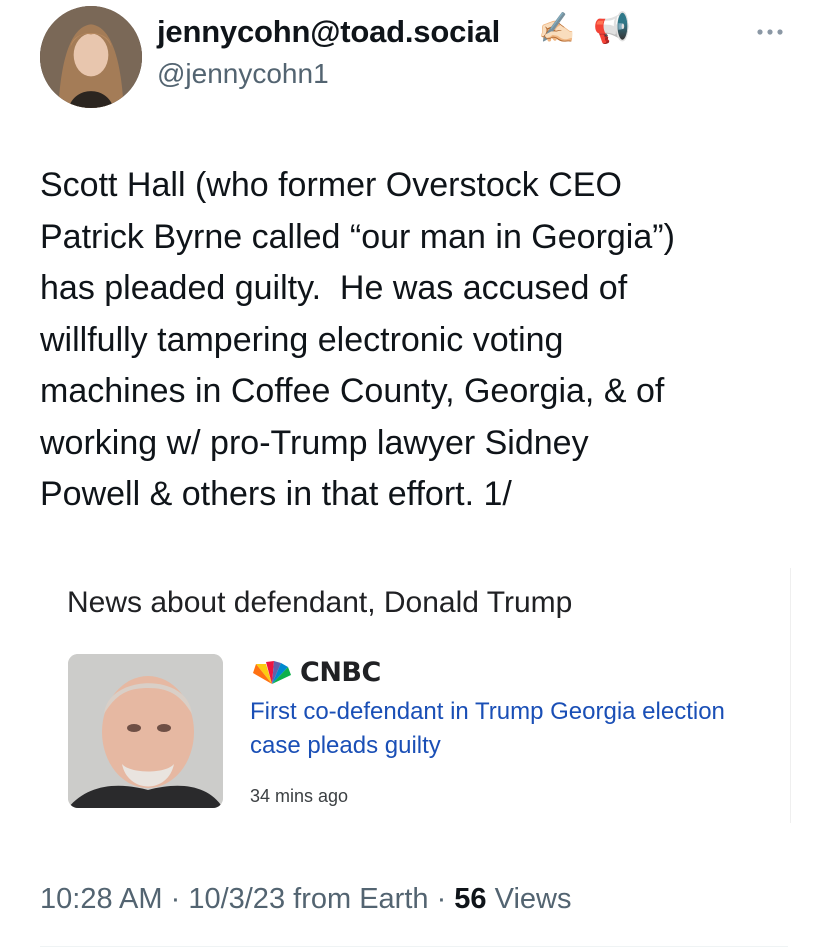 The image size is (828, 951). What do you see at coordinates (529, 899) in the screenshot?
I see `views-label: Views` at bounding box center [529, 899].